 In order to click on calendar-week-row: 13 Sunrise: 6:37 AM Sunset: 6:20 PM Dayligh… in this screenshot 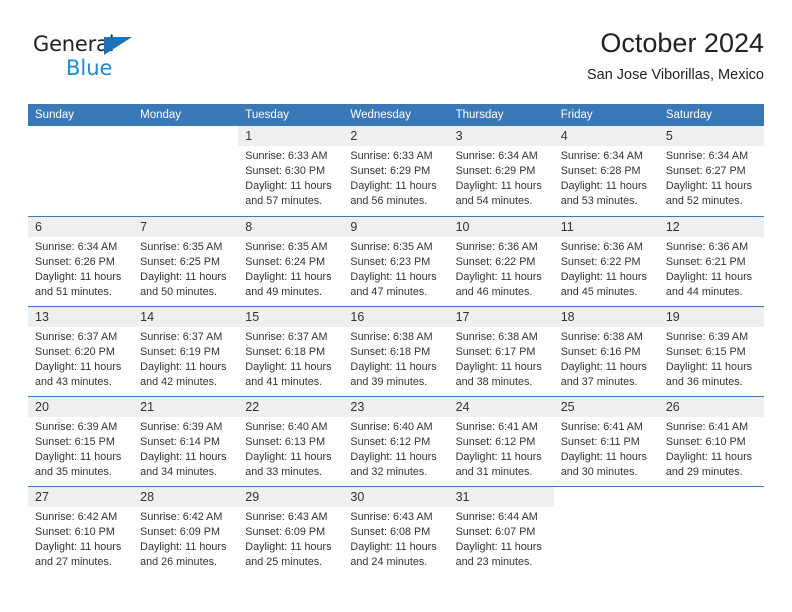, I will do `click(396, 350)`.